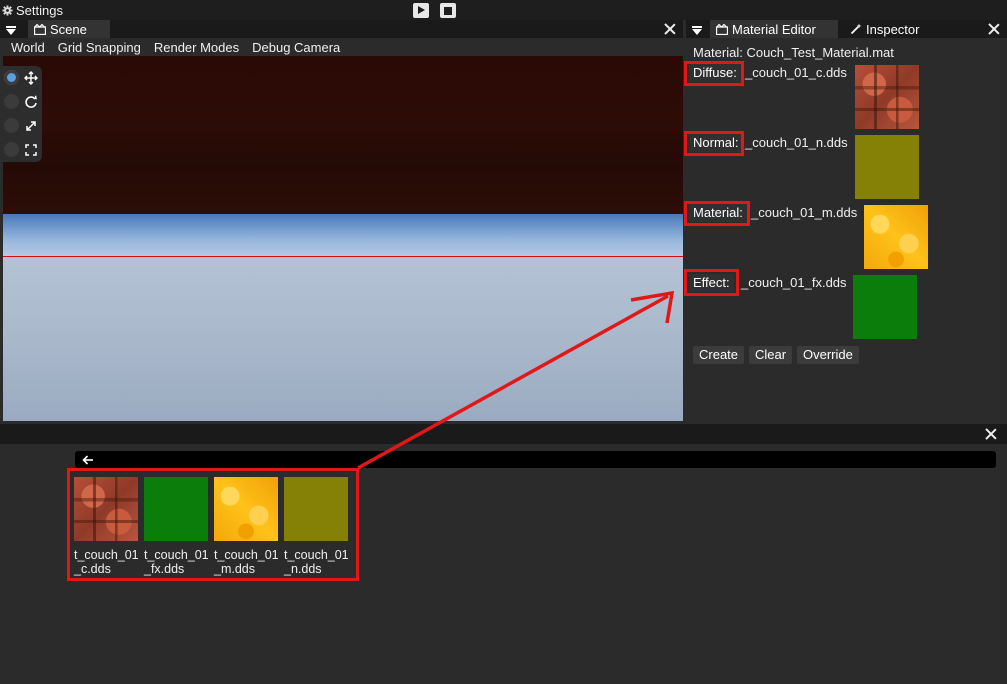 The image size is (1007, 684). I want to click on asset-thumbnail-couch-n, so click(316, 509).